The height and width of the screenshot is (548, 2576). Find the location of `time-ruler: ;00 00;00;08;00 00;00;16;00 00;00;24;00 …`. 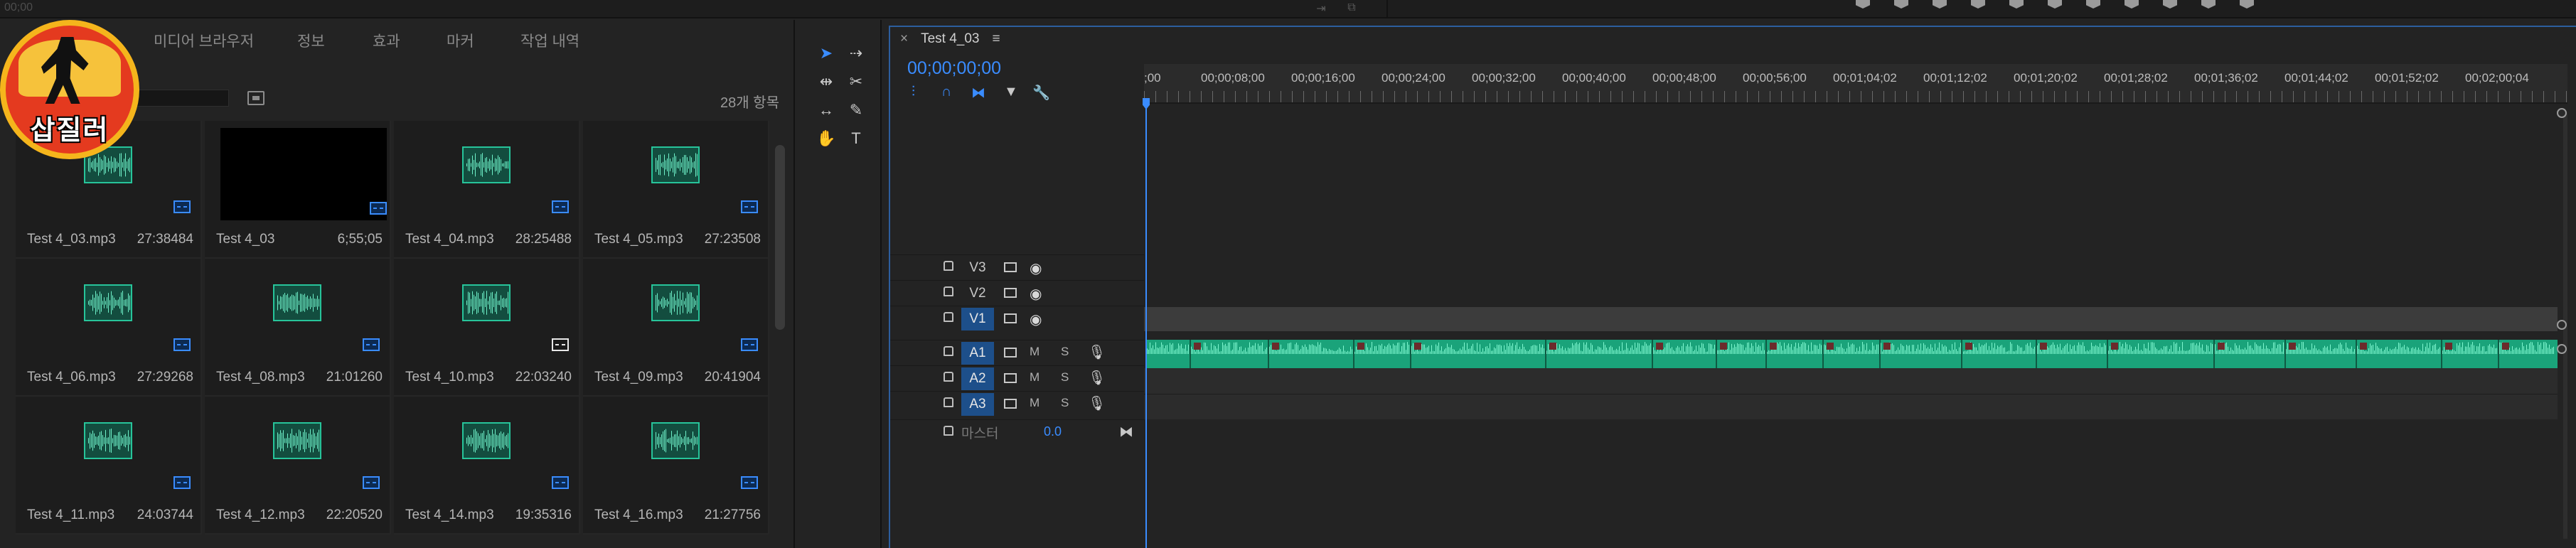

time-ruler: ;00 00;00;08;00 00;00;16;00 00;00;24;00 … is located at coordinates (1855, 84).